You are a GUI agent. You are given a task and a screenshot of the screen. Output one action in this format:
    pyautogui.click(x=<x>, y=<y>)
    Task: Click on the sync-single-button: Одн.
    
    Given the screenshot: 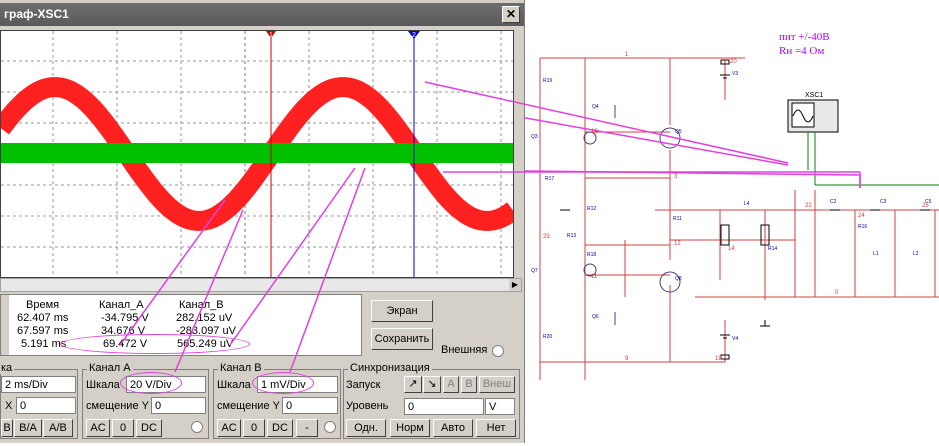 What is the action you would take?
    pyautogui.click(x=366, y=428)
    